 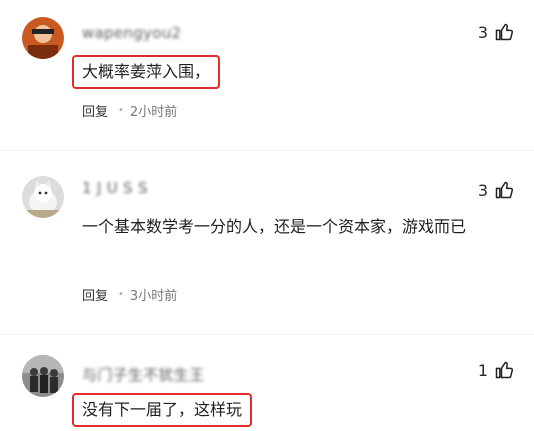 I want to click on like-button: 1, so click(x=496, y=370).